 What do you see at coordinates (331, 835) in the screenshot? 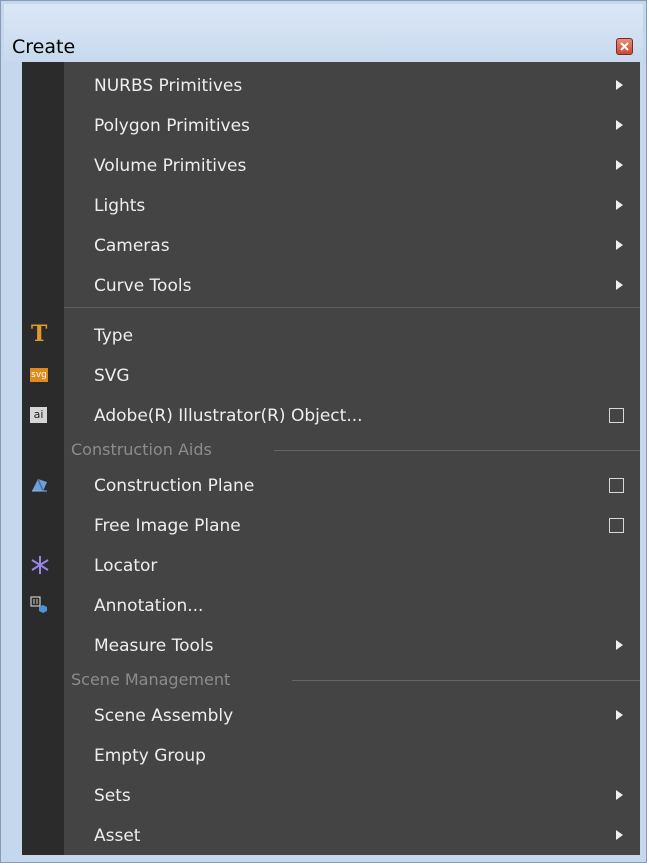
I see `menu-item-asset: Asset` at bounding box center [331, 835].